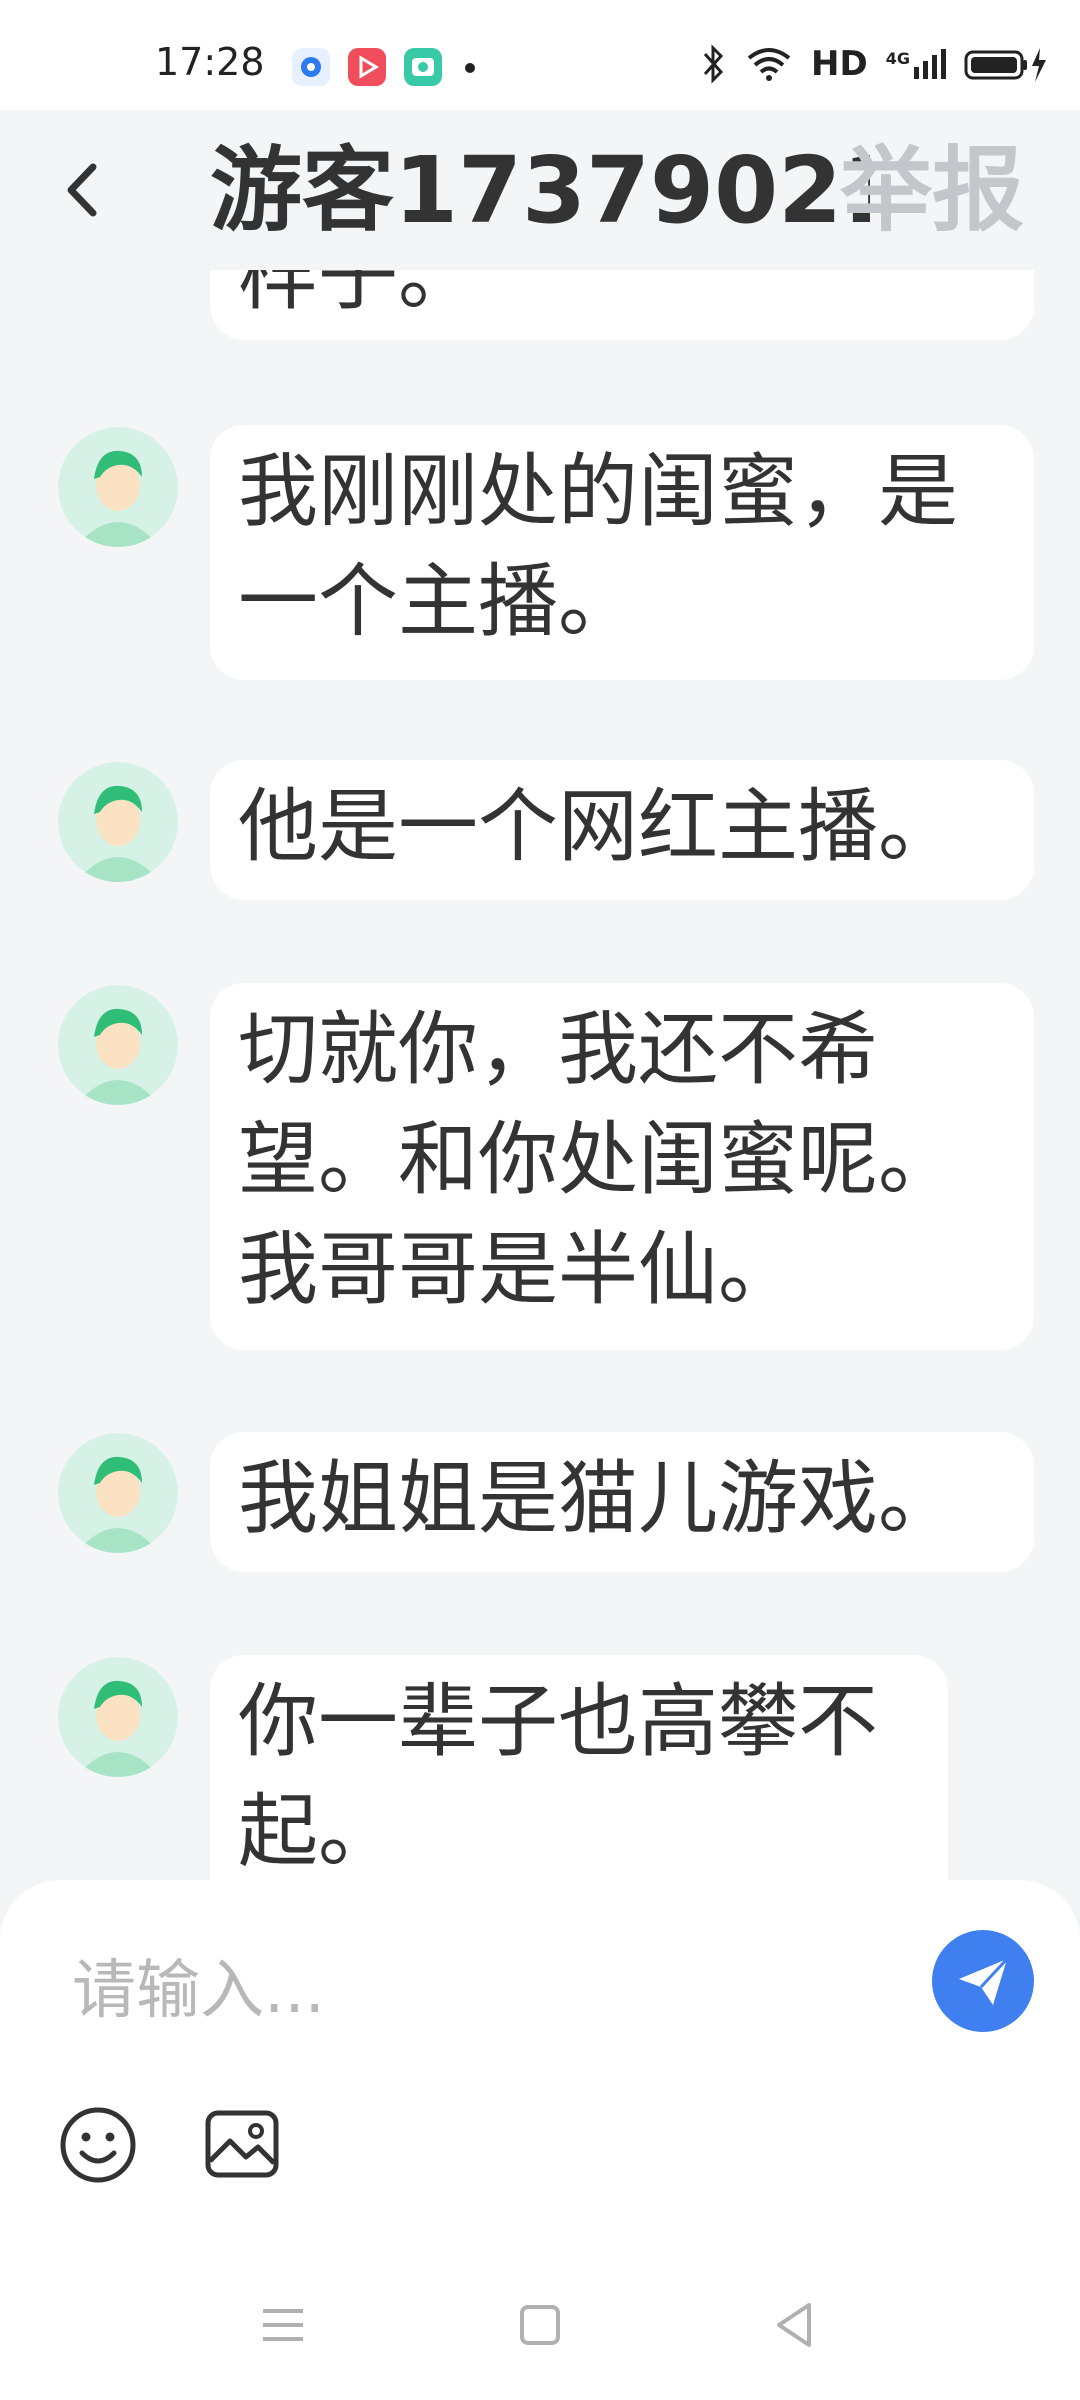  Describe the element at coordinates (283, 2325) in the screenshot. I see `menu-icon` at that location.